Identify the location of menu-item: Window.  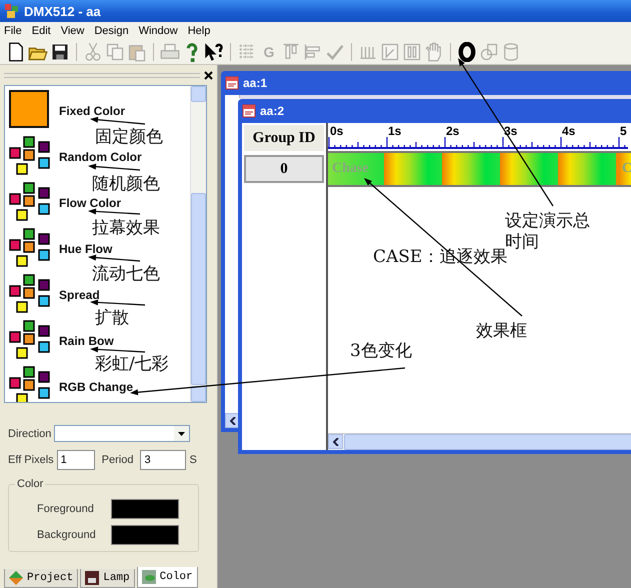
(158, 31).